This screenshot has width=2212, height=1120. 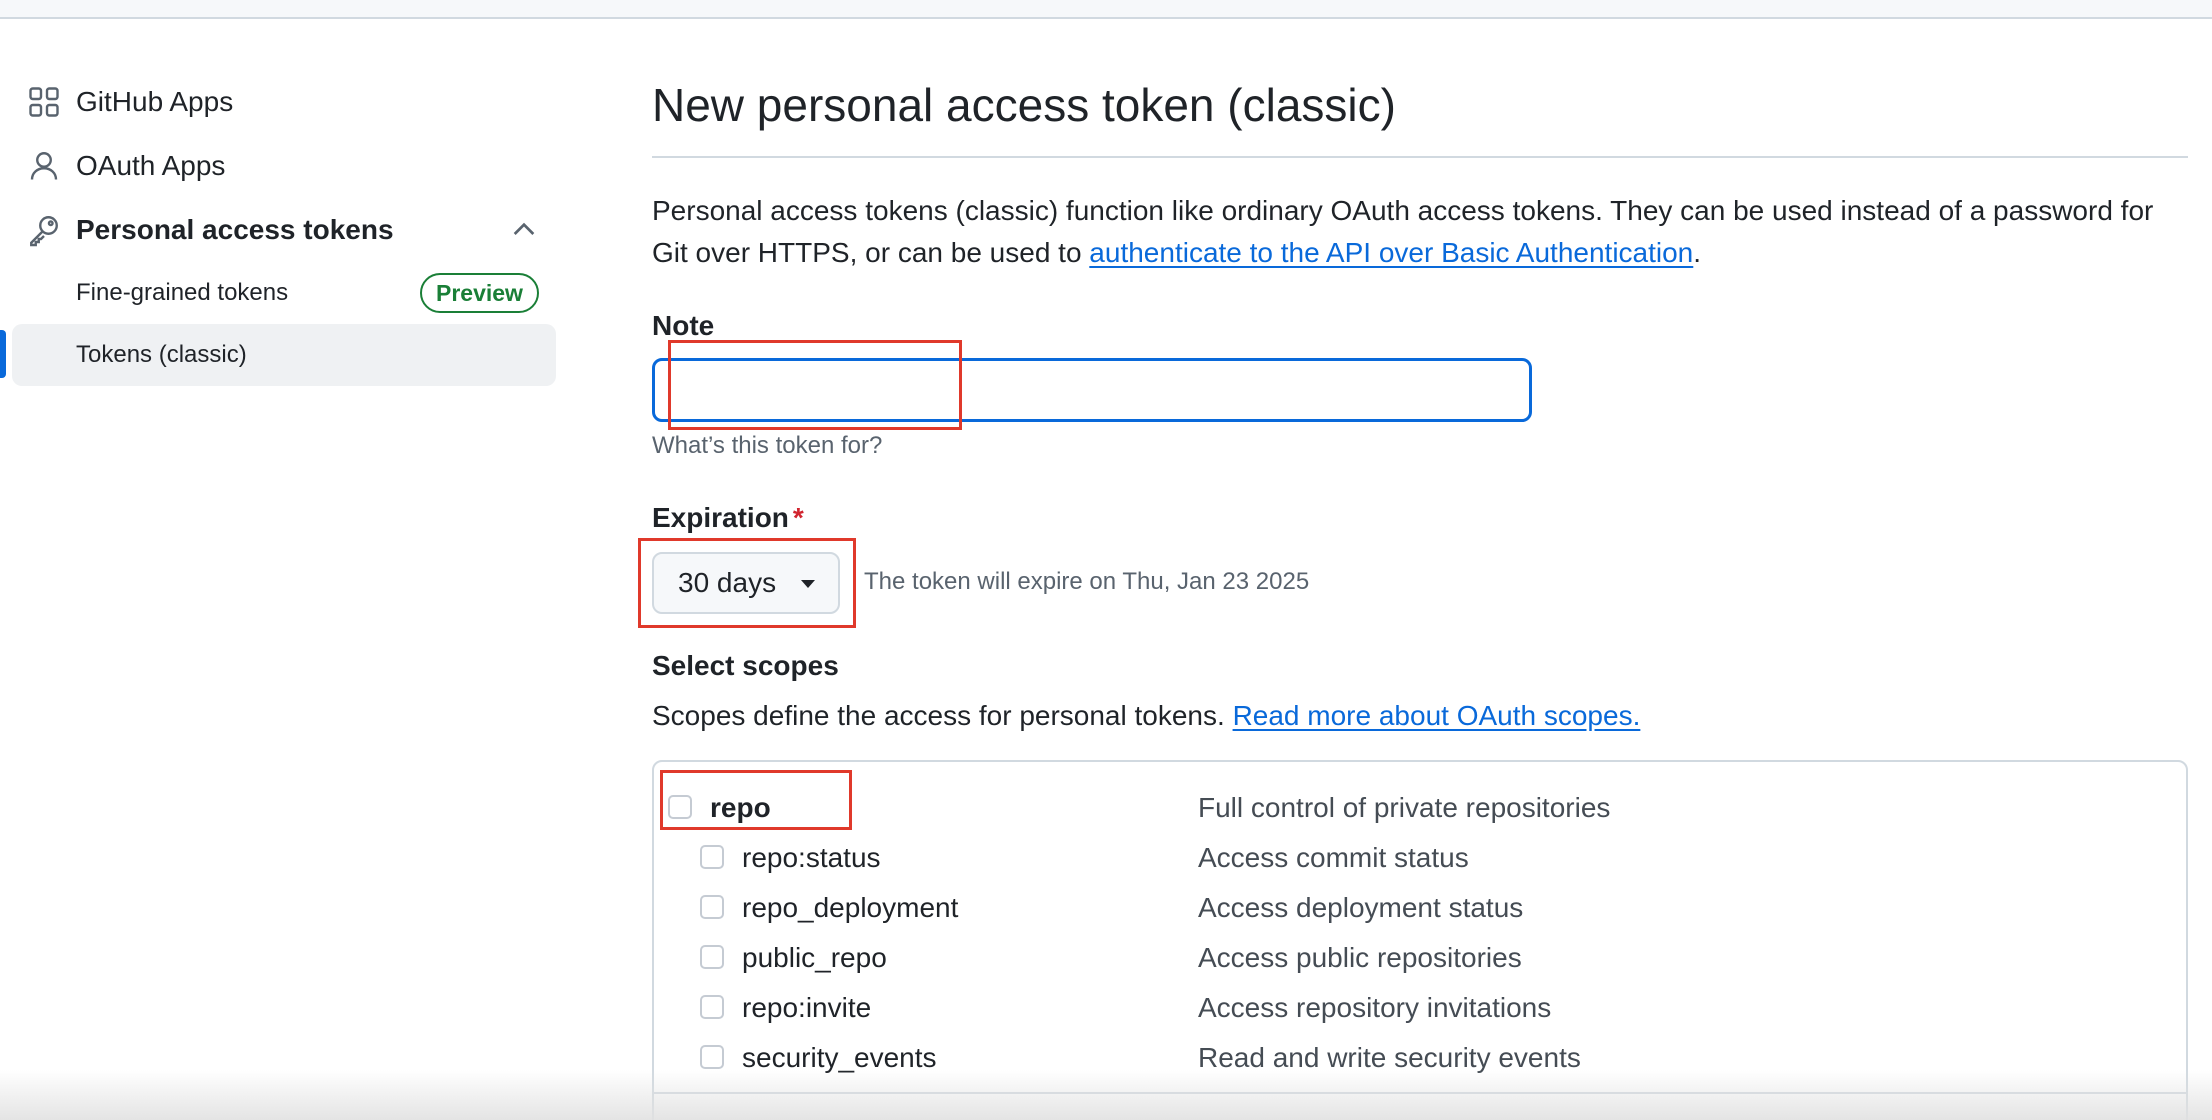 I want to click on scope-row-repo-deployment: repo_deployment Access deployment status, so click(x=1419, y=907).